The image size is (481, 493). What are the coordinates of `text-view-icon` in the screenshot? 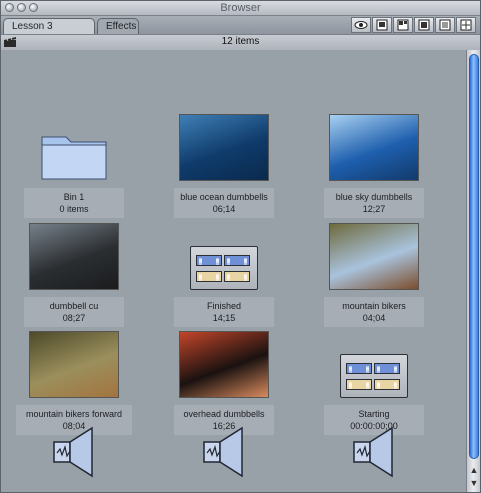 It's located at (445, 25).